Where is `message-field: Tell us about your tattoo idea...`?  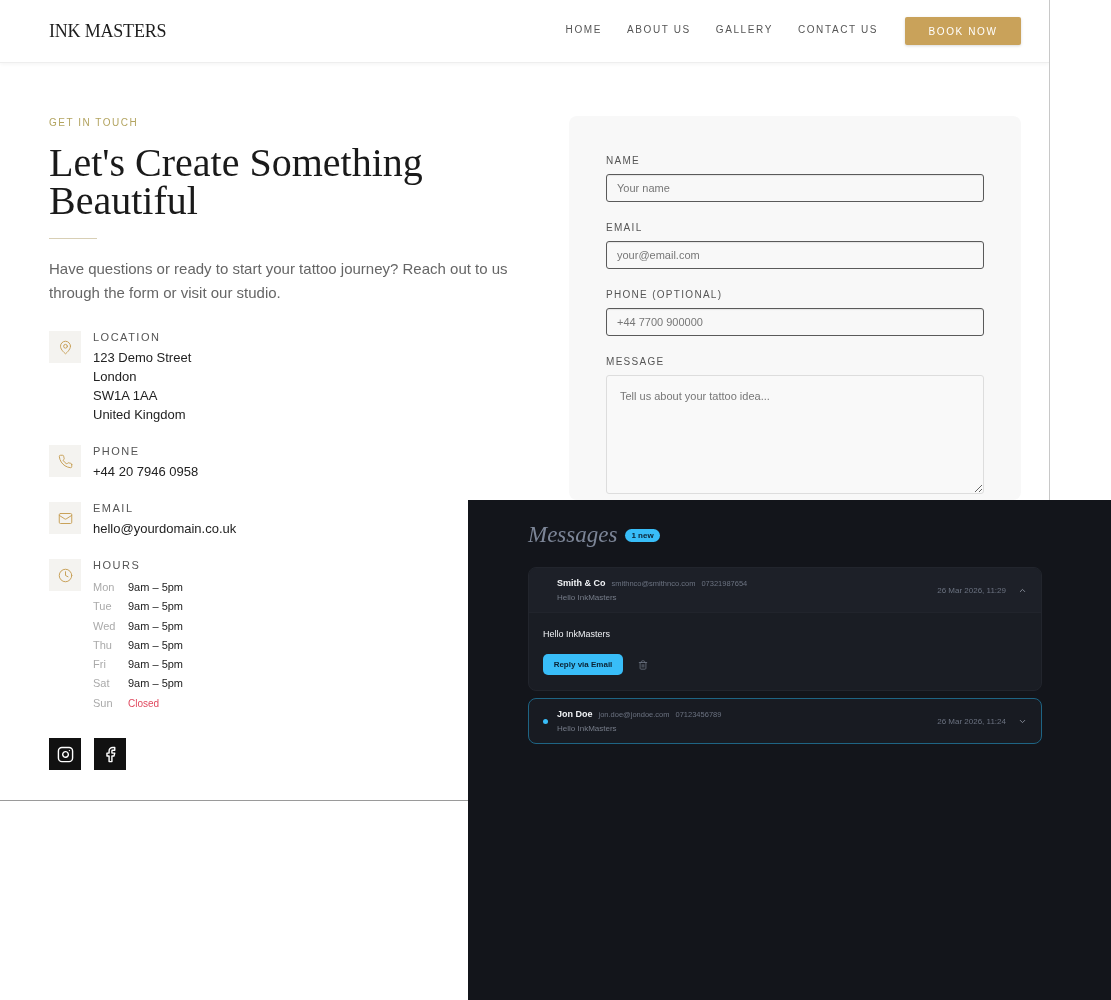
message-field: Tell us about your tattoo idea... is located at coordinates (795, 434).